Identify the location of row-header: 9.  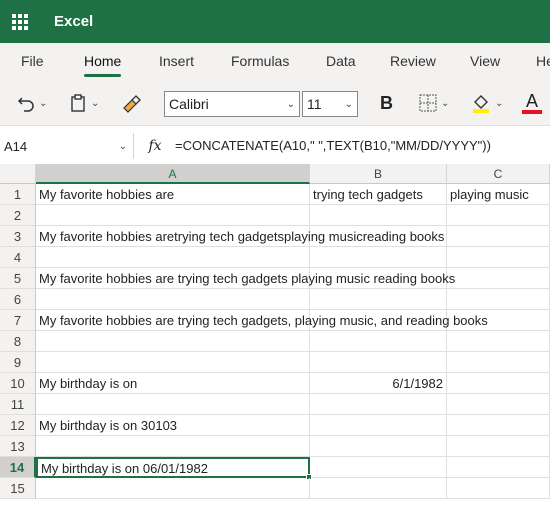
(18, 362).